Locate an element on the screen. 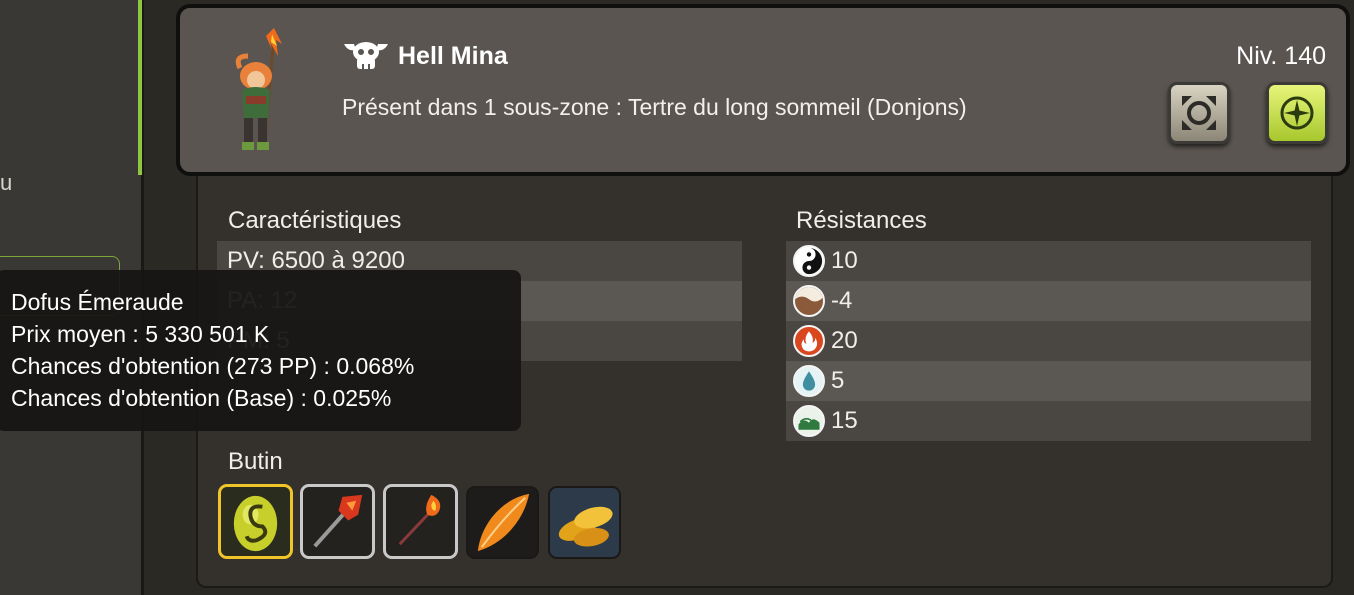 This screenshot has height=595, width=1354. yin-yang-icon is located at coordinates (809, 261).